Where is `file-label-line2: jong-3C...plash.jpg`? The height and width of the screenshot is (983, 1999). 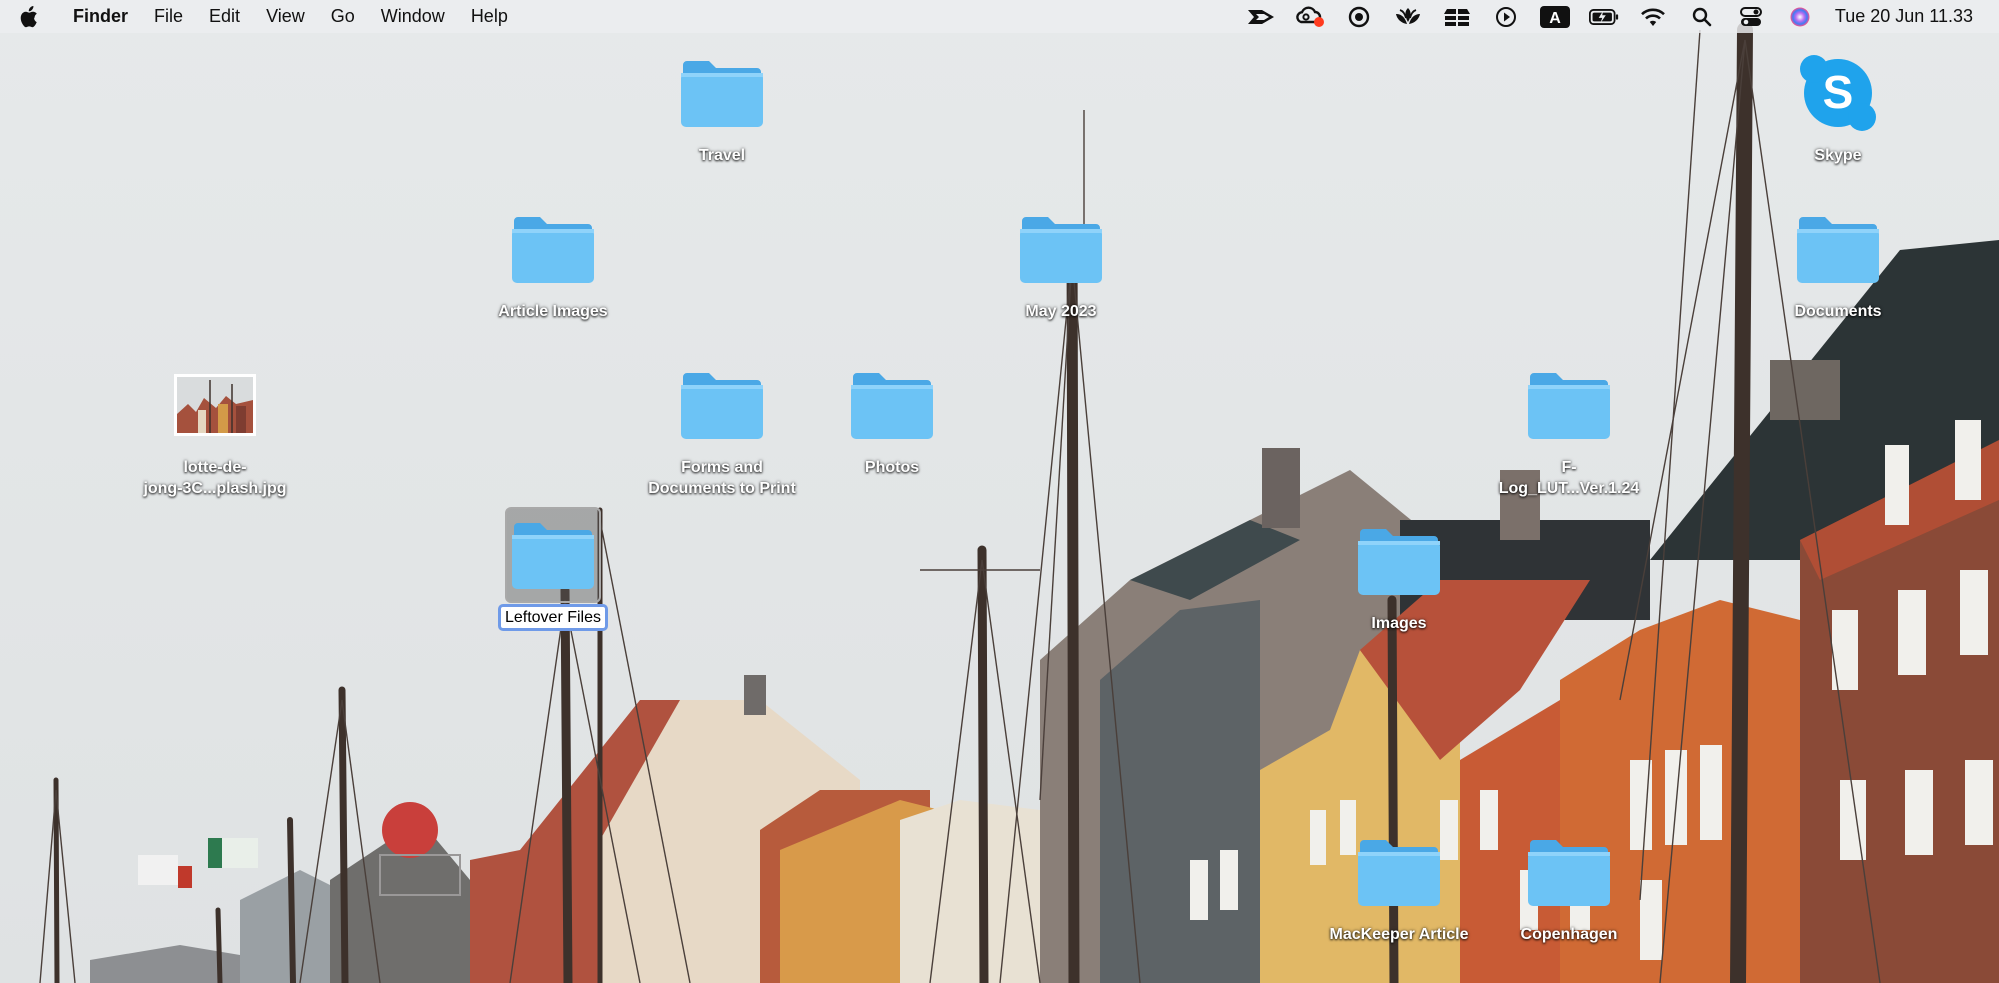 file-label-line2: jong-3C...plash.jpg is located at coordinates (215, 488).